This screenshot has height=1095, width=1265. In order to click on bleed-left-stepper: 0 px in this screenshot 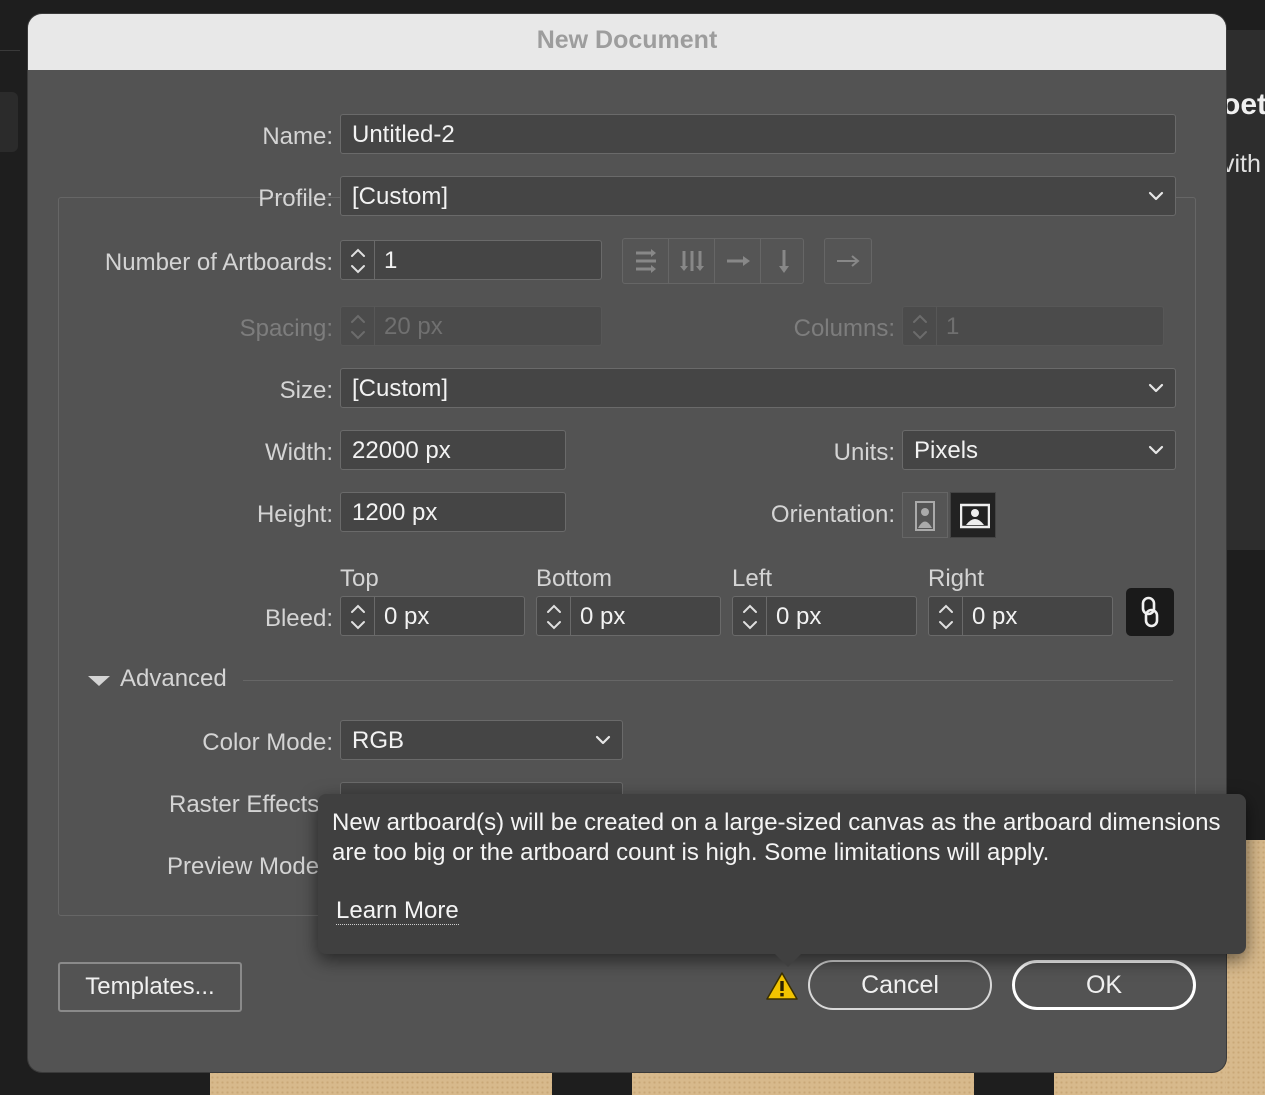, I will do `click(824, 616)`.